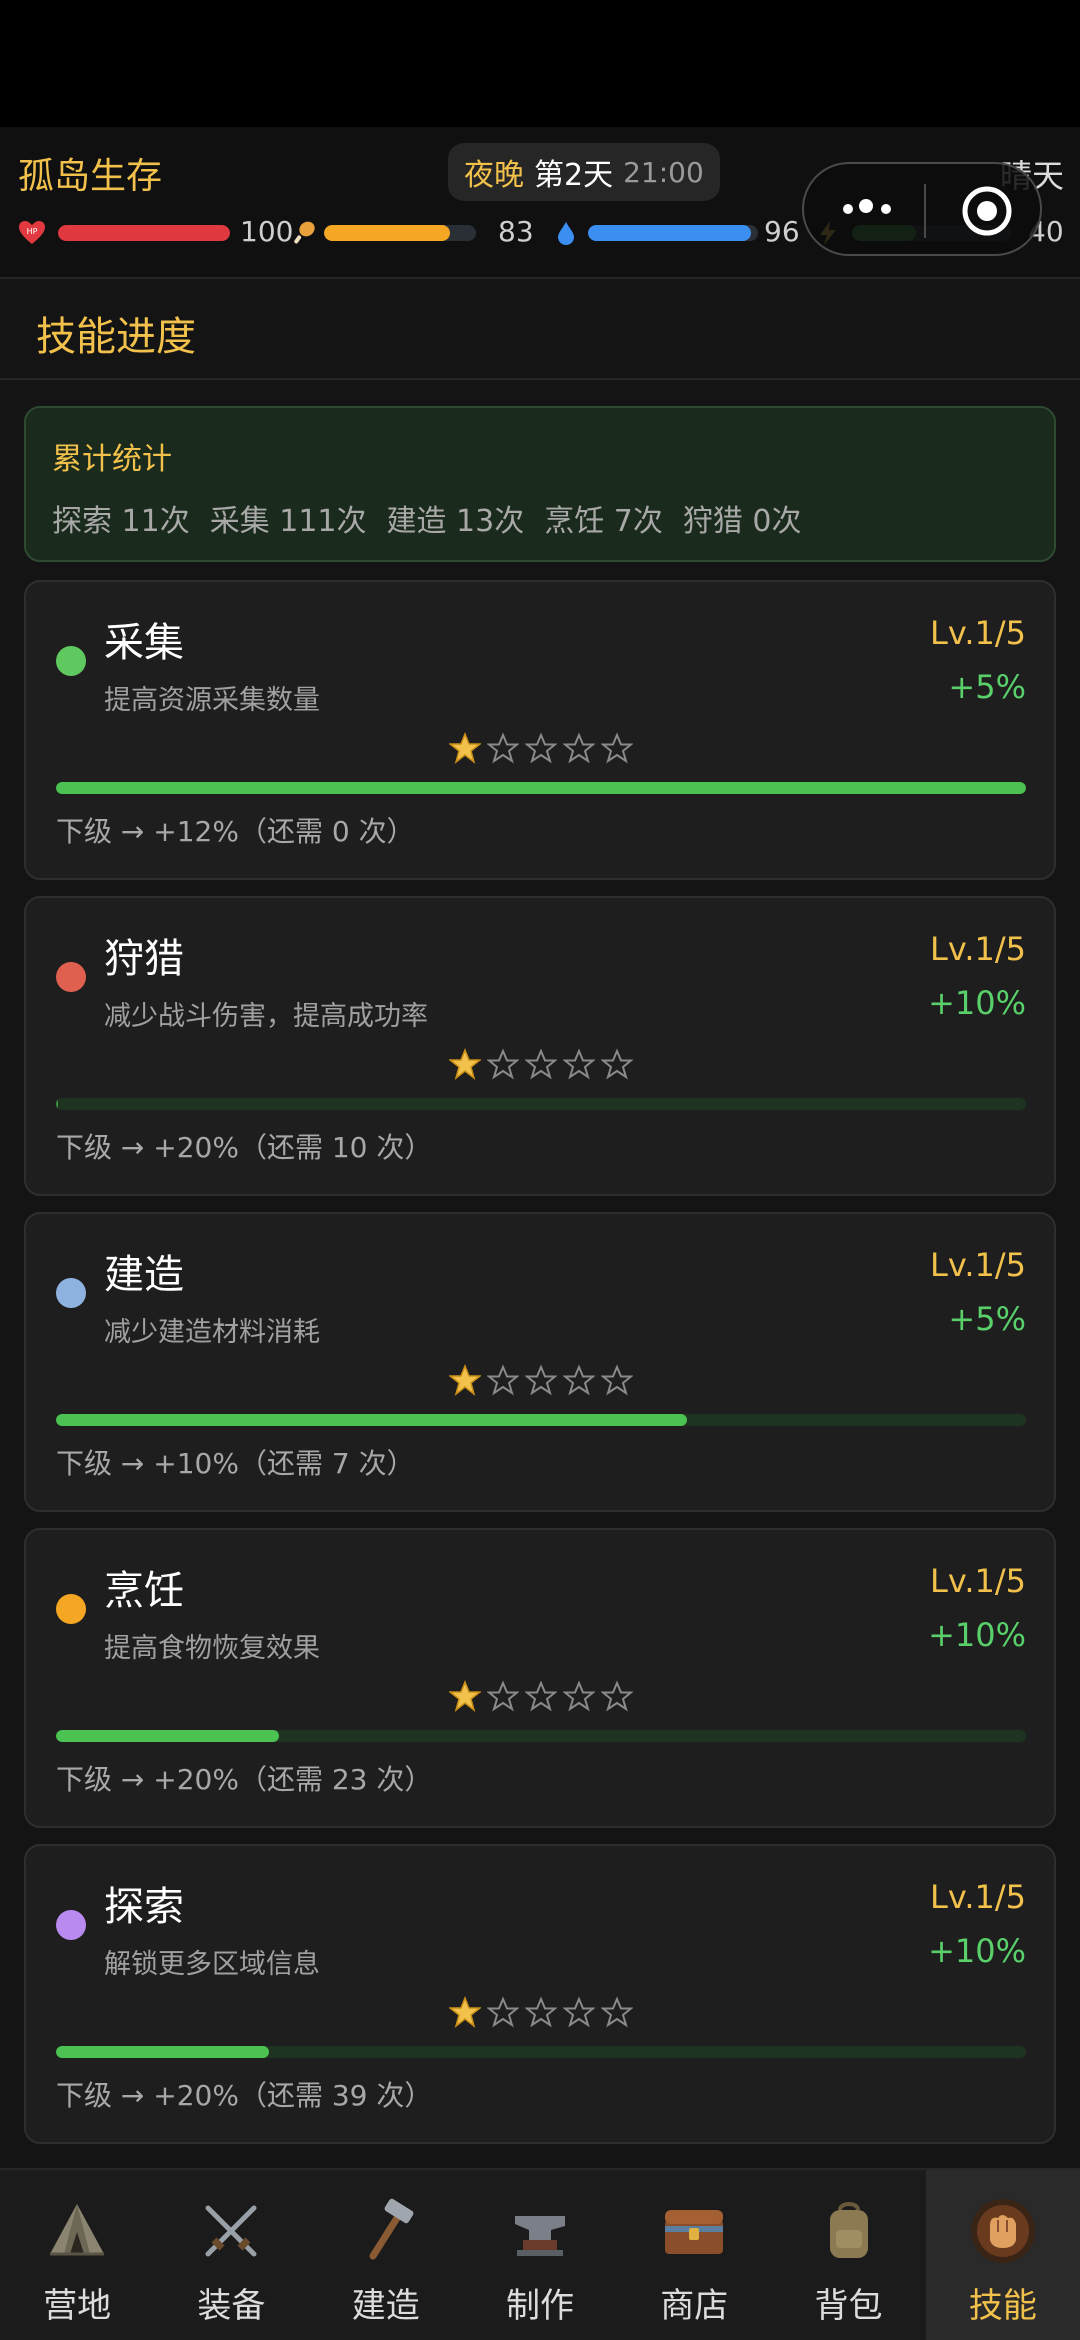 Image resolution: width=1080 pixels, height=2340 pixels. What do you see at coordinates (266, 1016) in the screenshot?
I see `skill-desc: 减少战斗伤害，提高成功率` at bounding box center [266, 1016].